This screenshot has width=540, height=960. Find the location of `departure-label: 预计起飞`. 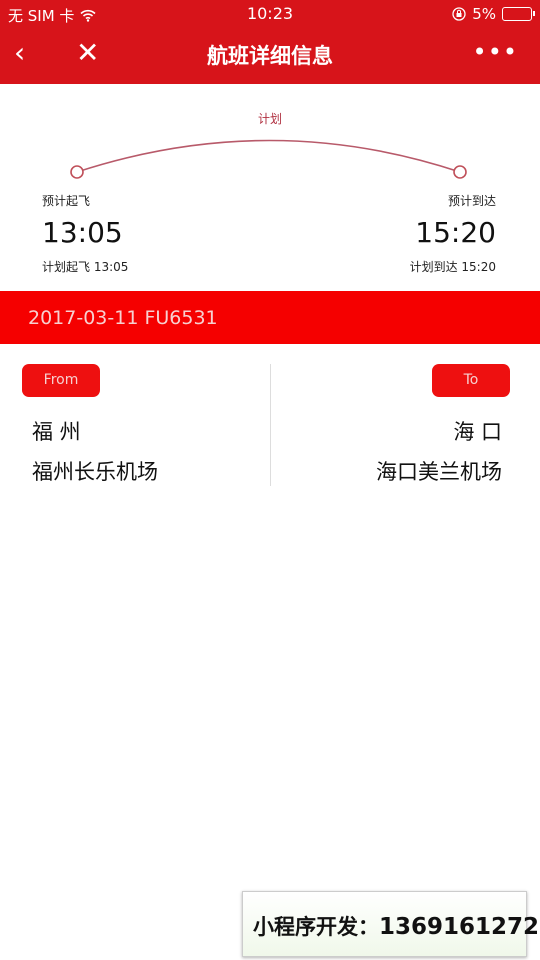

departure-label: 预计起飞 is located at coordinates (66, 201).